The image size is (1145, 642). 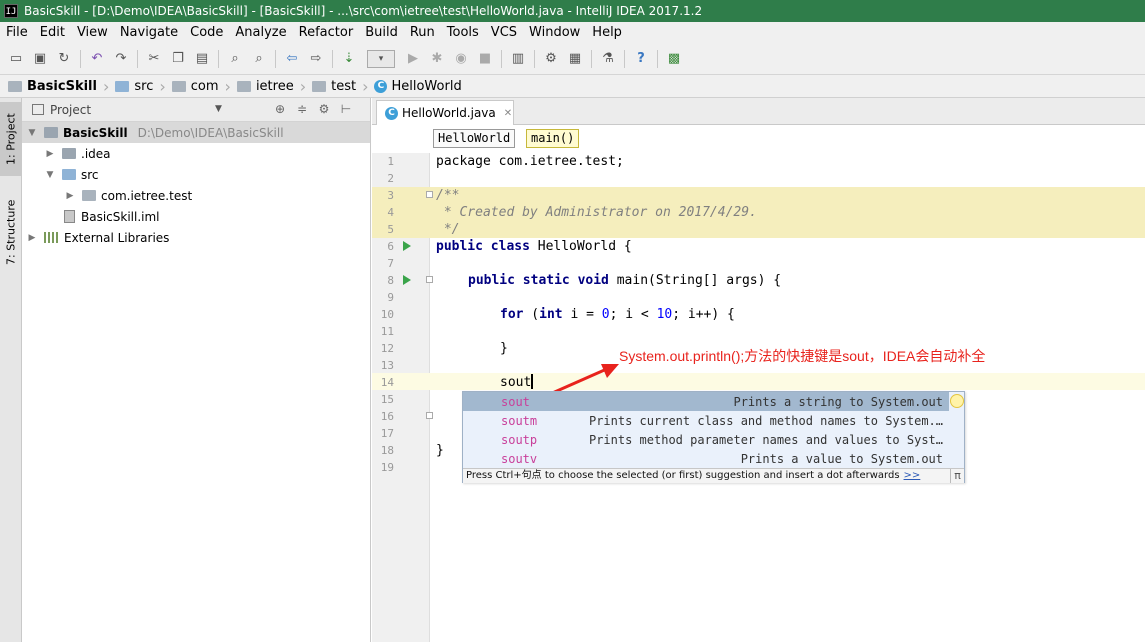 I want to click on tree-item-package: ▶ com.ietree.test, so click(x=128, y=195).